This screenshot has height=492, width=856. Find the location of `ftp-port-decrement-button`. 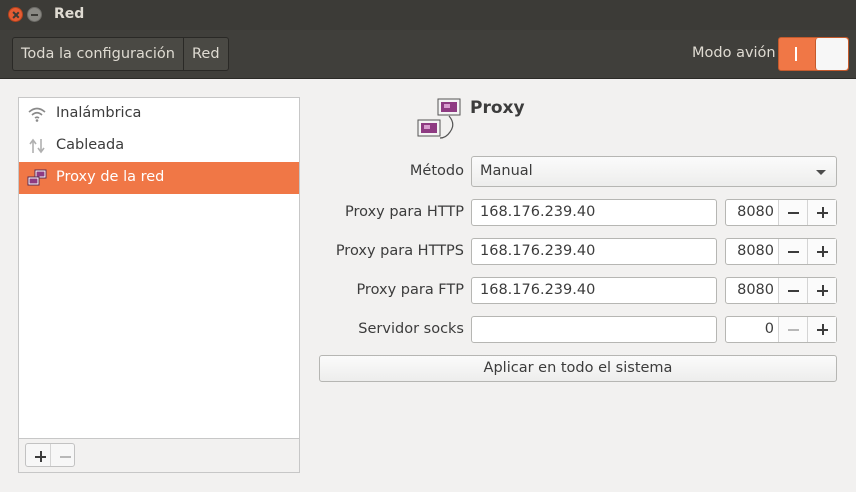

ftp-port-decrement-button is located at coordinates (792, 290).